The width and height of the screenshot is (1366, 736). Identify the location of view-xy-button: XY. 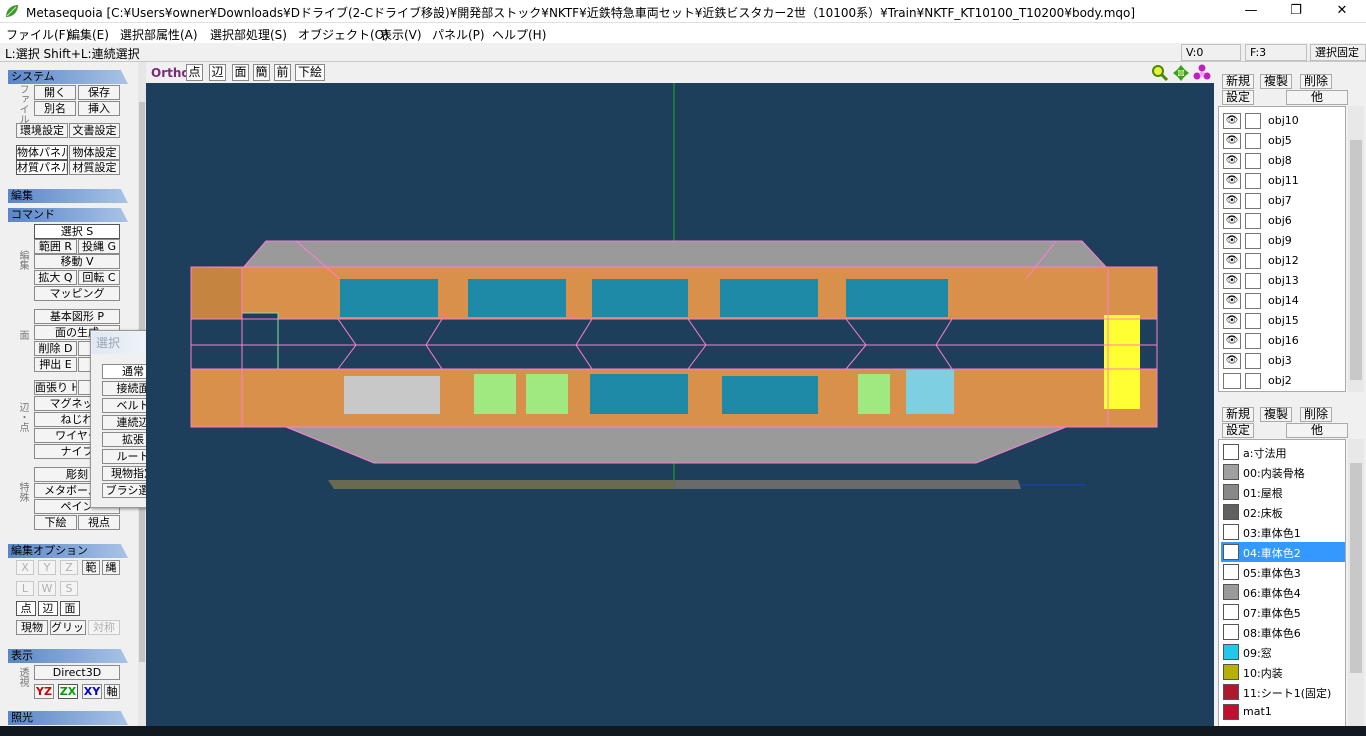
(92, 691).